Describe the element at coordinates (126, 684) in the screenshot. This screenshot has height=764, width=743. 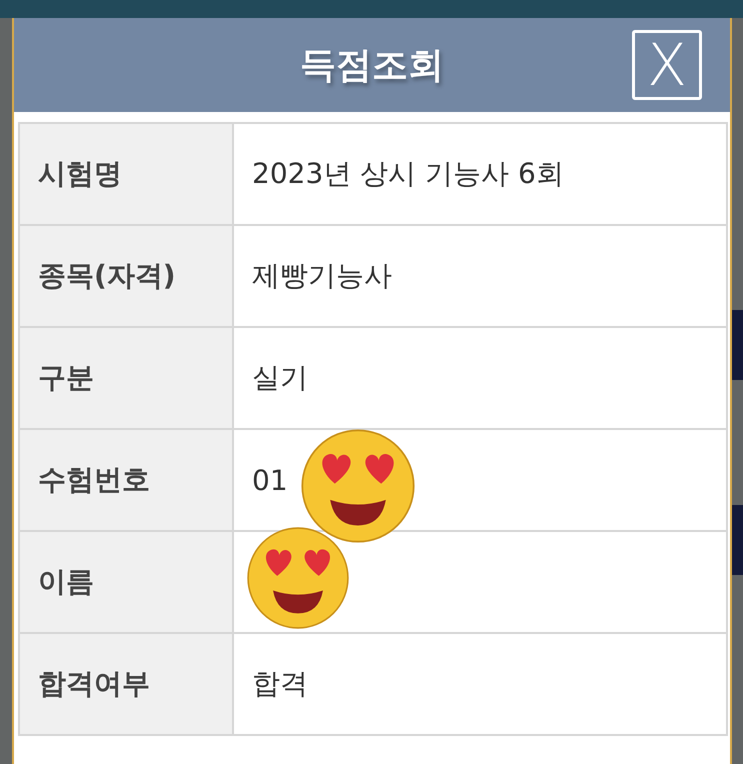
I see `field-label: 합격여부` at that location.